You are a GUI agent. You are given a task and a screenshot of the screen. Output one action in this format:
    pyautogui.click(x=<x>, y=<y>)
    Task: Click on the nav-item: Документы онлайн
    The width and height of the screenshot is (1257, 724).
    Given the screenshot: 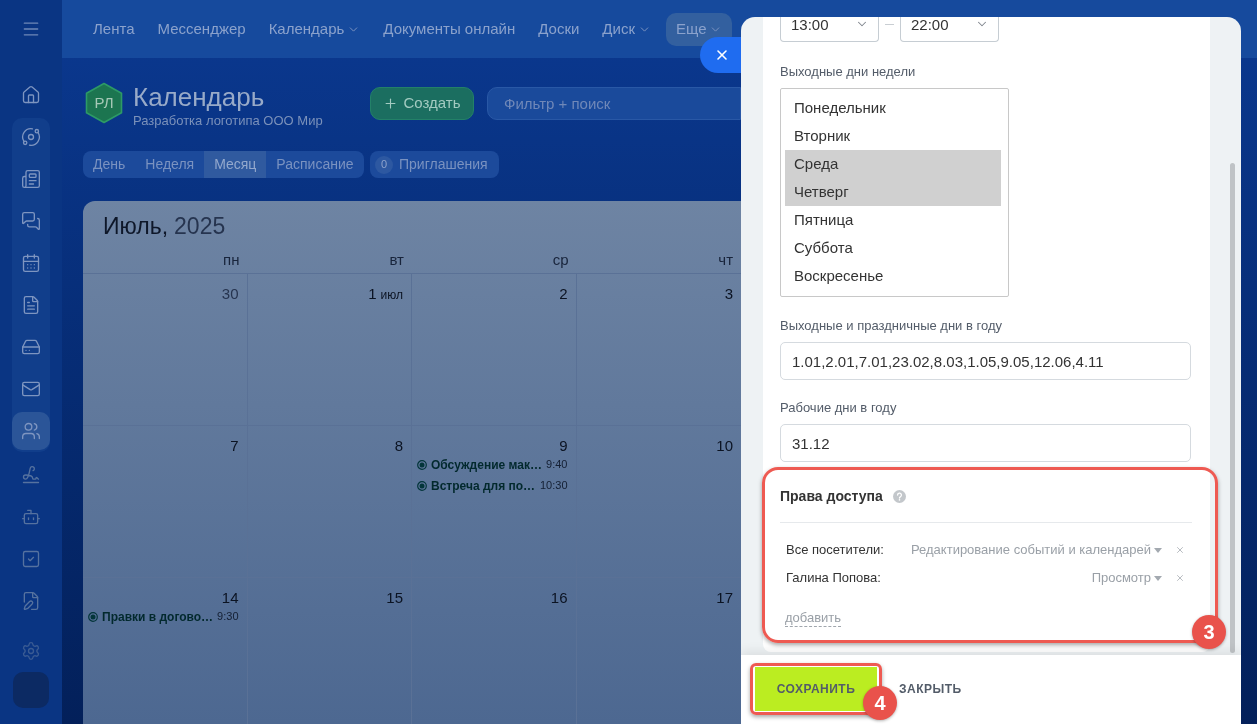 What is the action you would take?
    pyautogui.click(x=449, y=29)
    